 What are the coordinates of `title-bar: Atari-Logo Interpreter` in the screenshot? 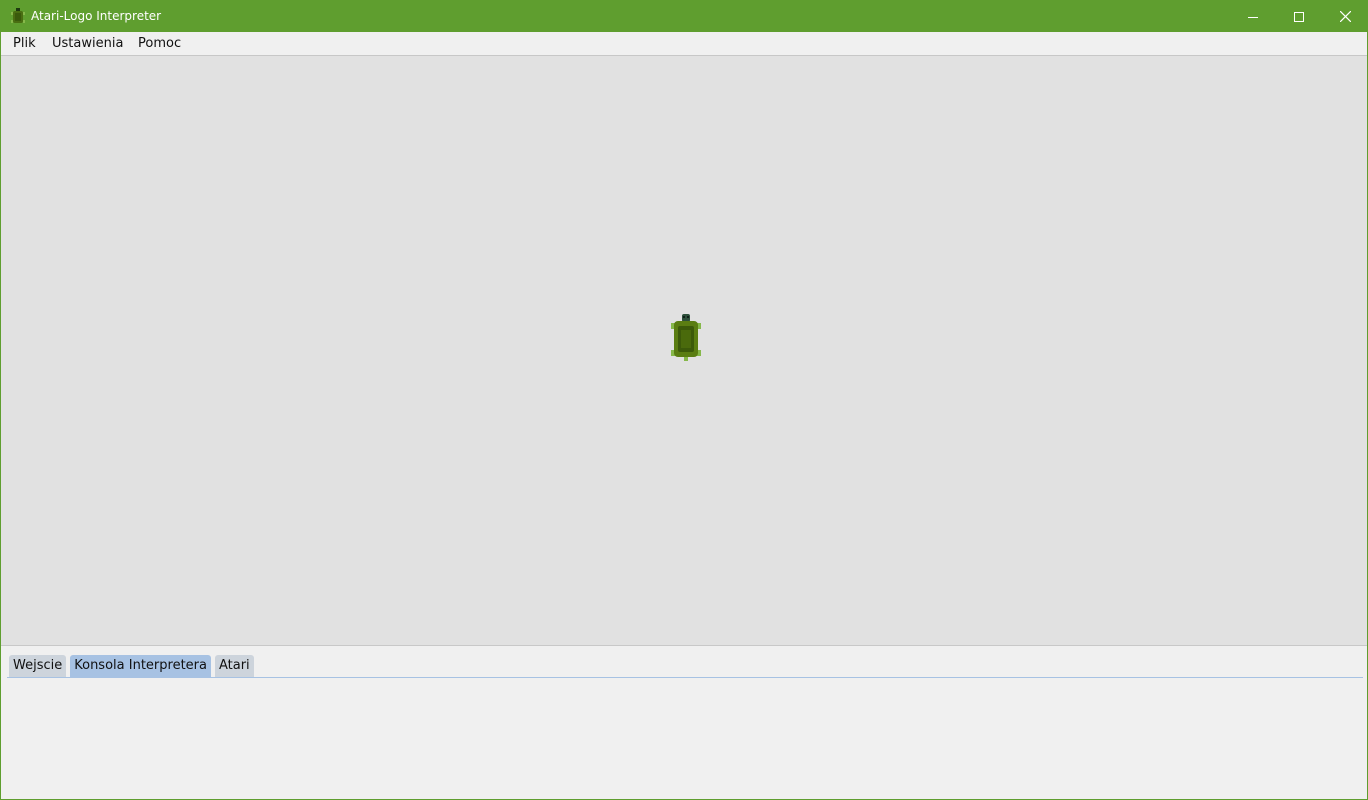 It's located at (684, 16).